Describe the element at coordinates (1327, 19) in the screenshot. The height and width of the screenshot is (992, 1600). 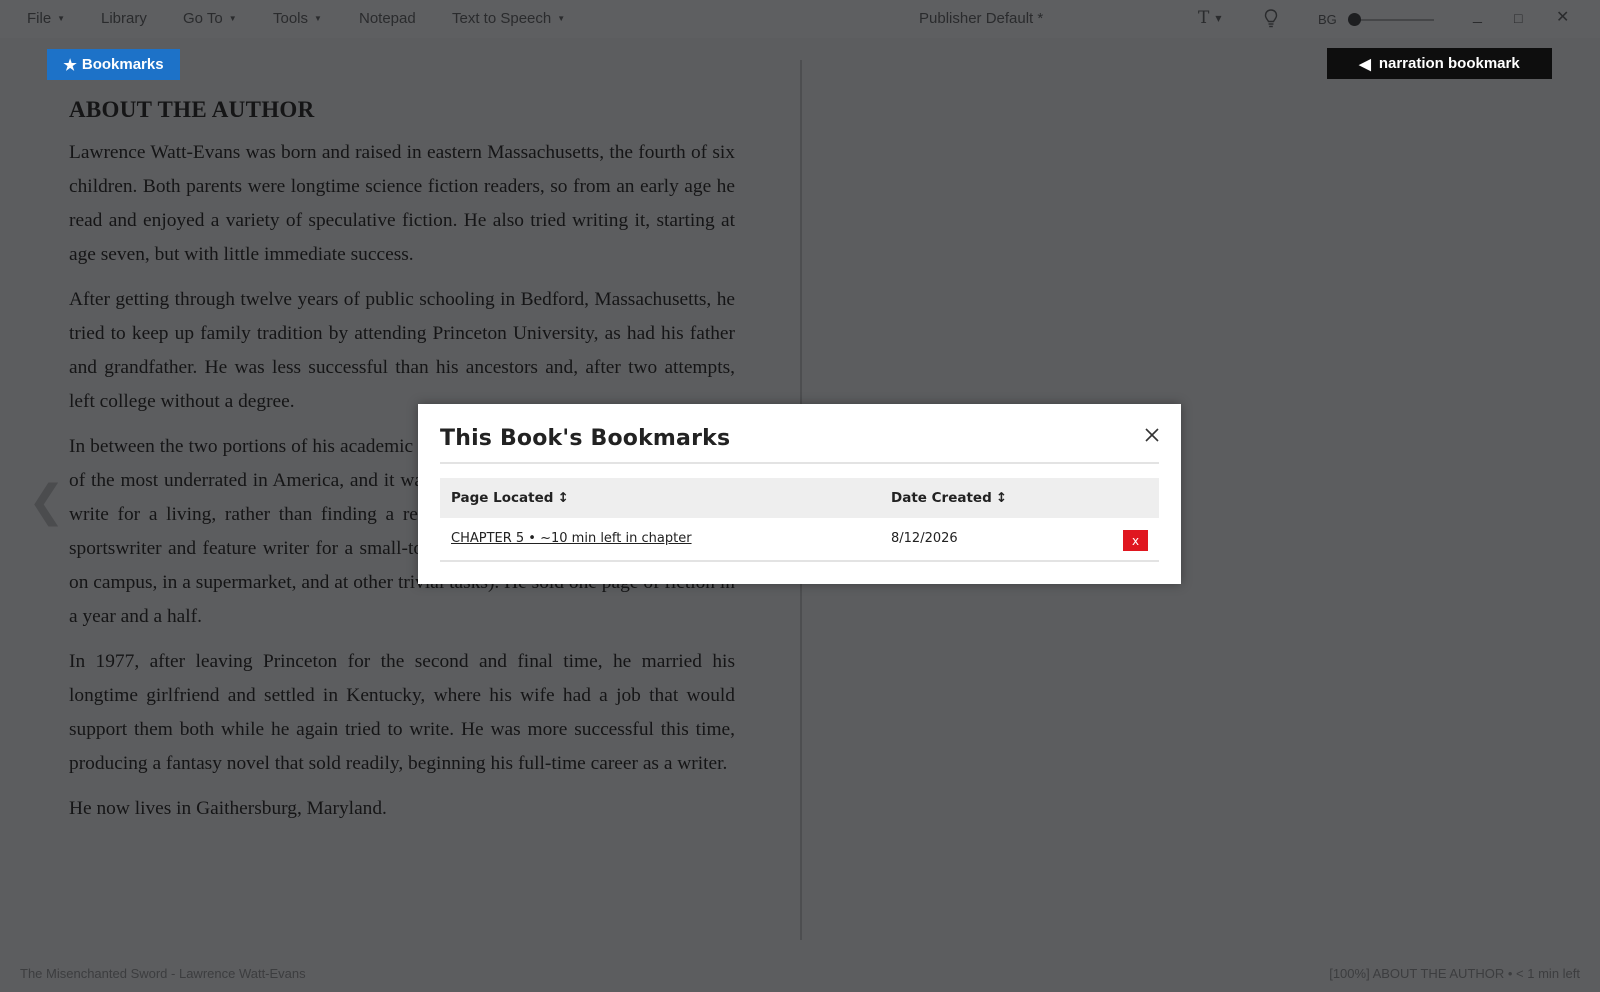
I see `background-label: BG` at that location.